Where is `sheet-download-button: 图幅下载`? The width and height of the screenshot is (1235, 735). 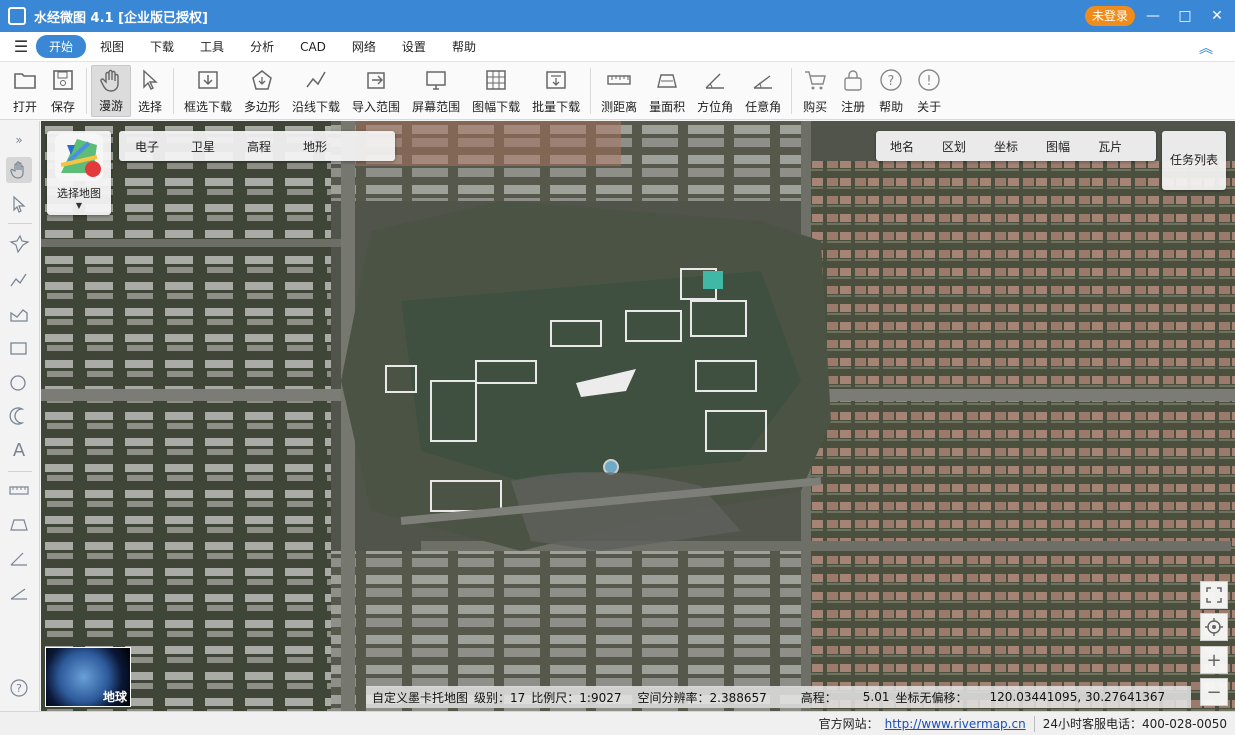
sheet-download-button: 图幅下载 is located at coordinates (496, 91).